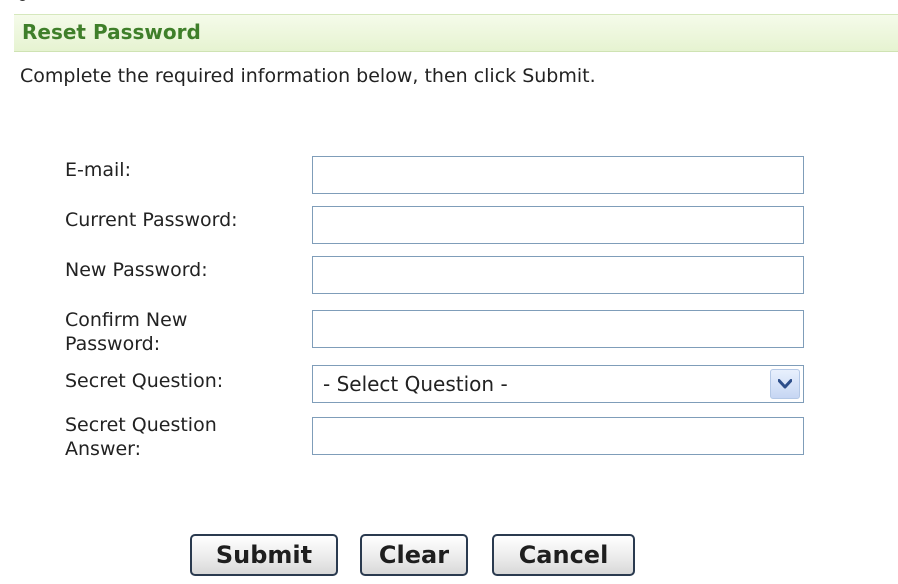  What do you see at coordinates (558, 329) in the screenshot?
I see `confirm-password-input` at bounding box center [558, 329].